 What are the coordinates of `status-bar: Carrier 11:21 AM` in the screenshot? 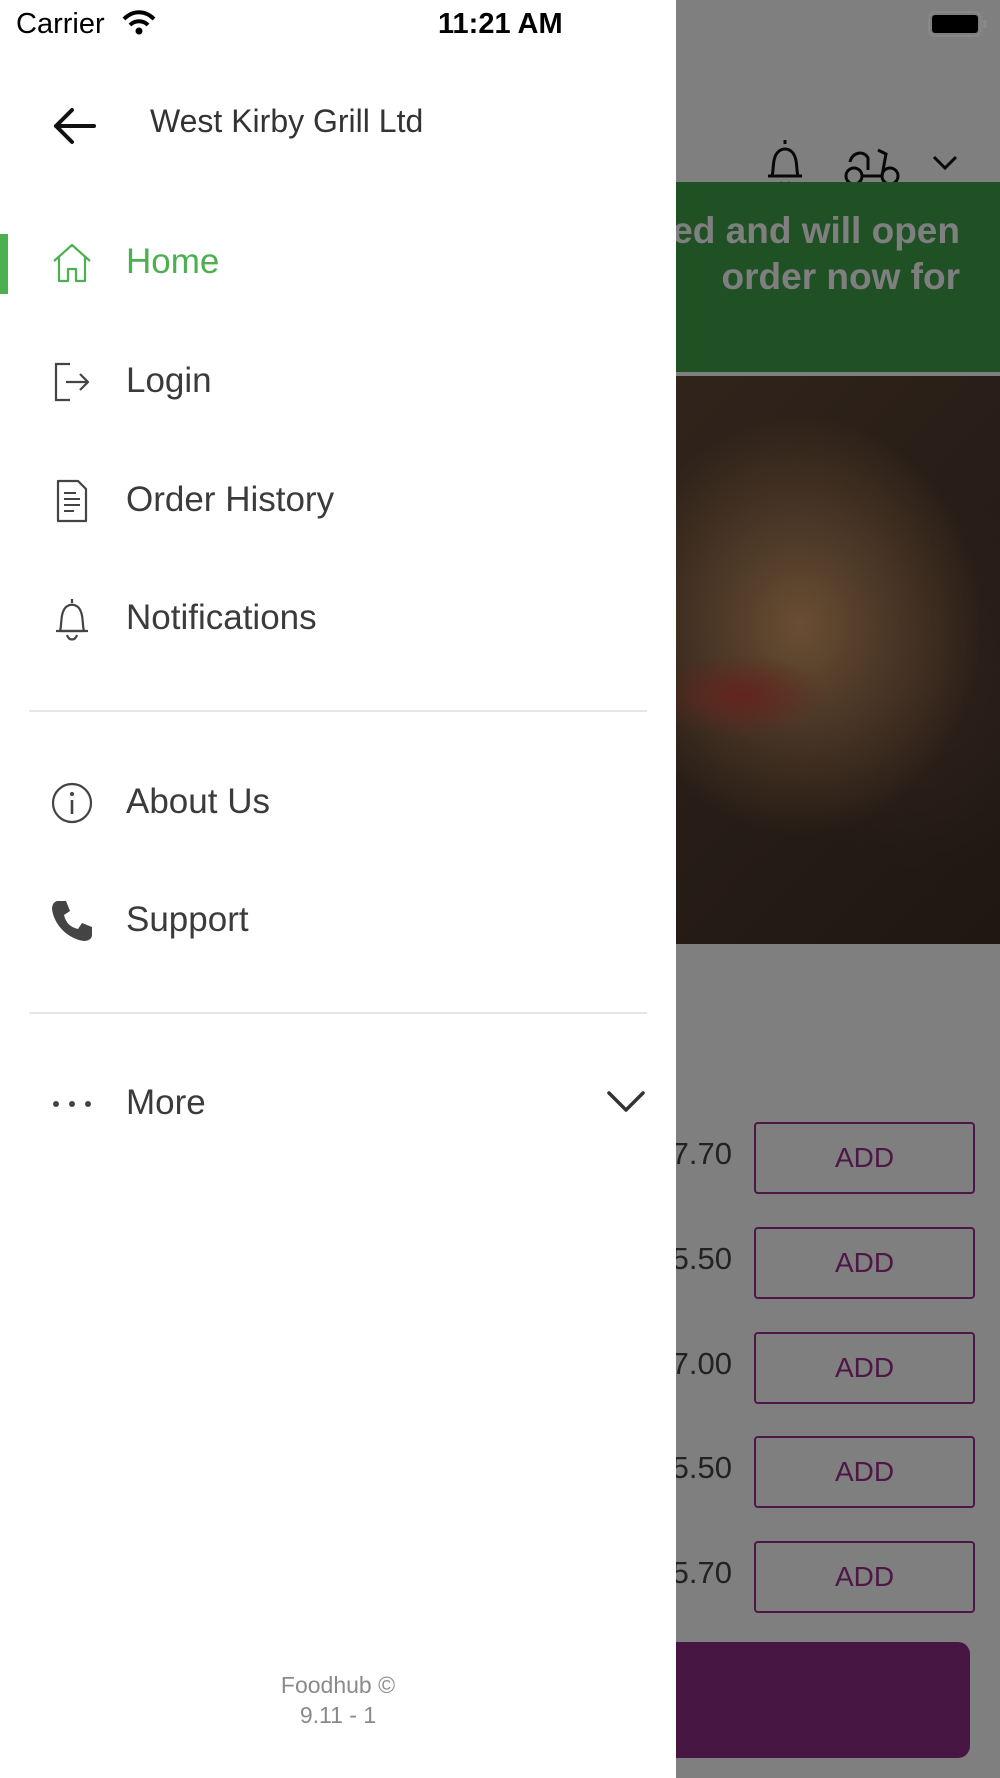 It's located at (500, 24).